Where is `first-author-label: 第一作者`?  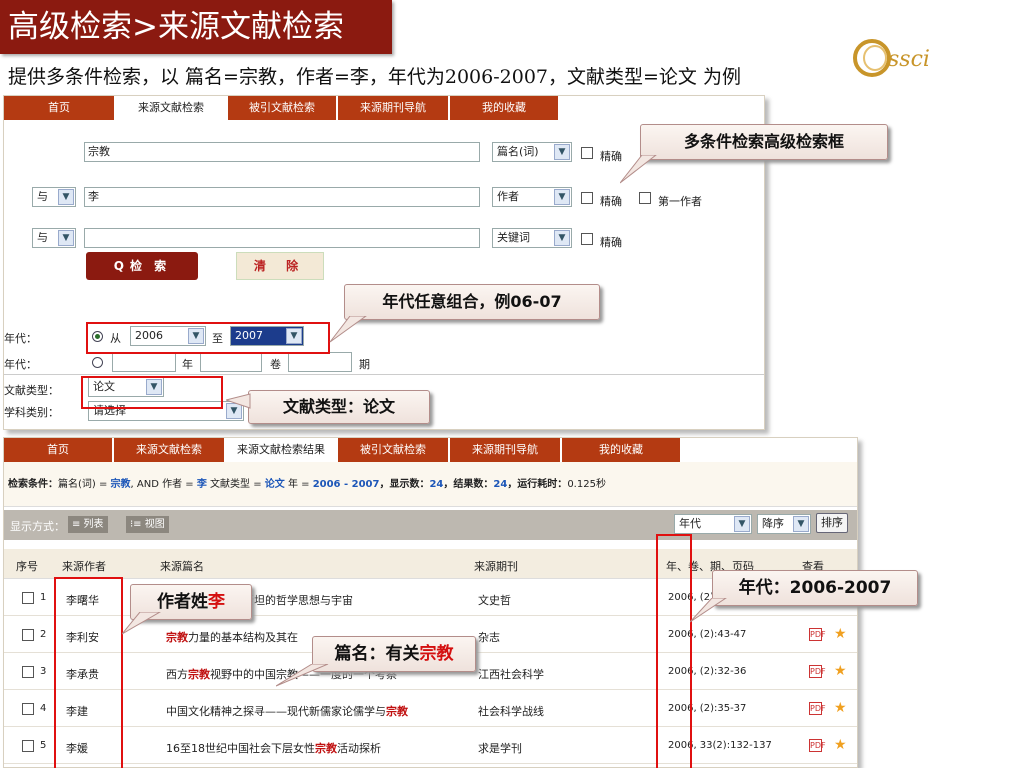 first-author-label: 第一作者 is located at coordinates (680, 201).